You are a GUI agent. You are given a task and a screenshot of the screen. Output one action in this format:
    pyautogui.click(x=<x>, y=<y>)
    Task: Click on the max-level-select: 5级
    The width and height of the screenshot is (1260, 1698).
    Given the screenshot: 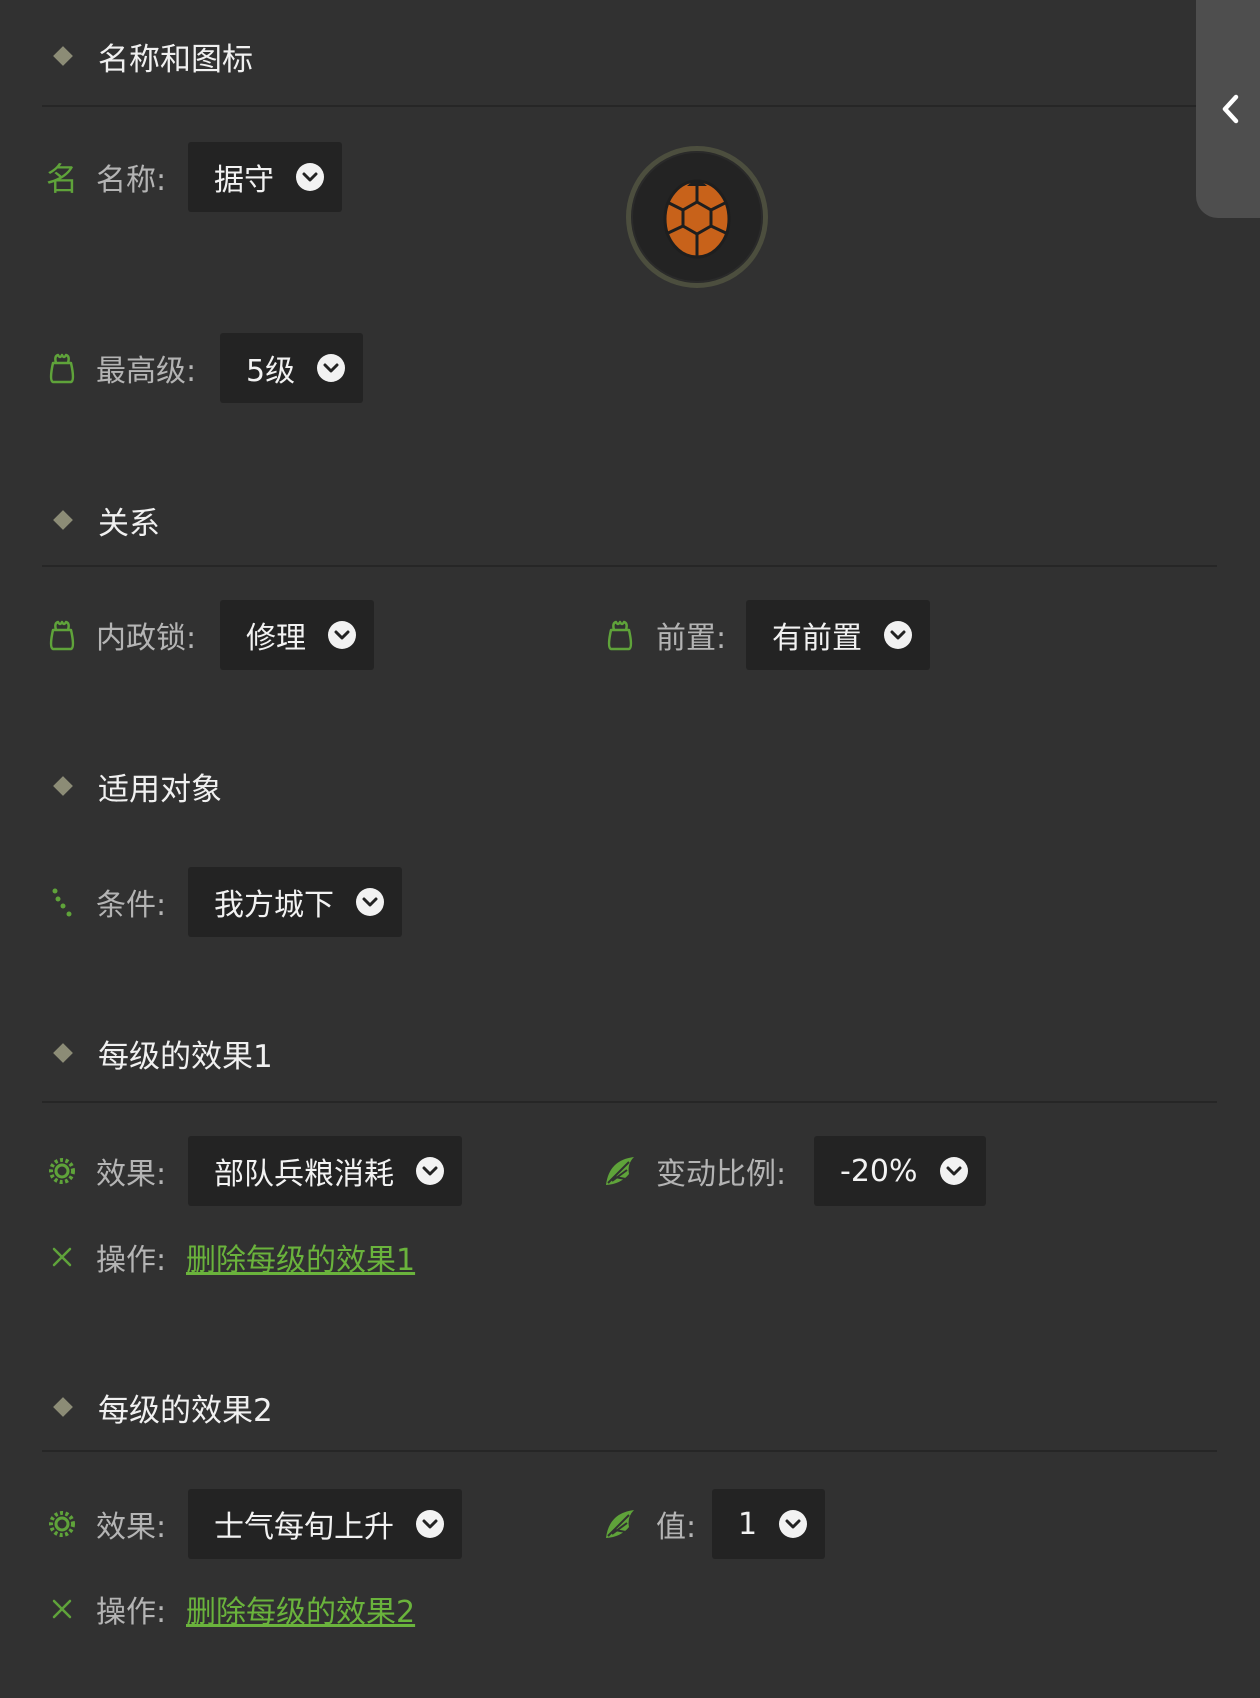 What is the action you would take?
    pyautogui.click(x=292, y=368)
    